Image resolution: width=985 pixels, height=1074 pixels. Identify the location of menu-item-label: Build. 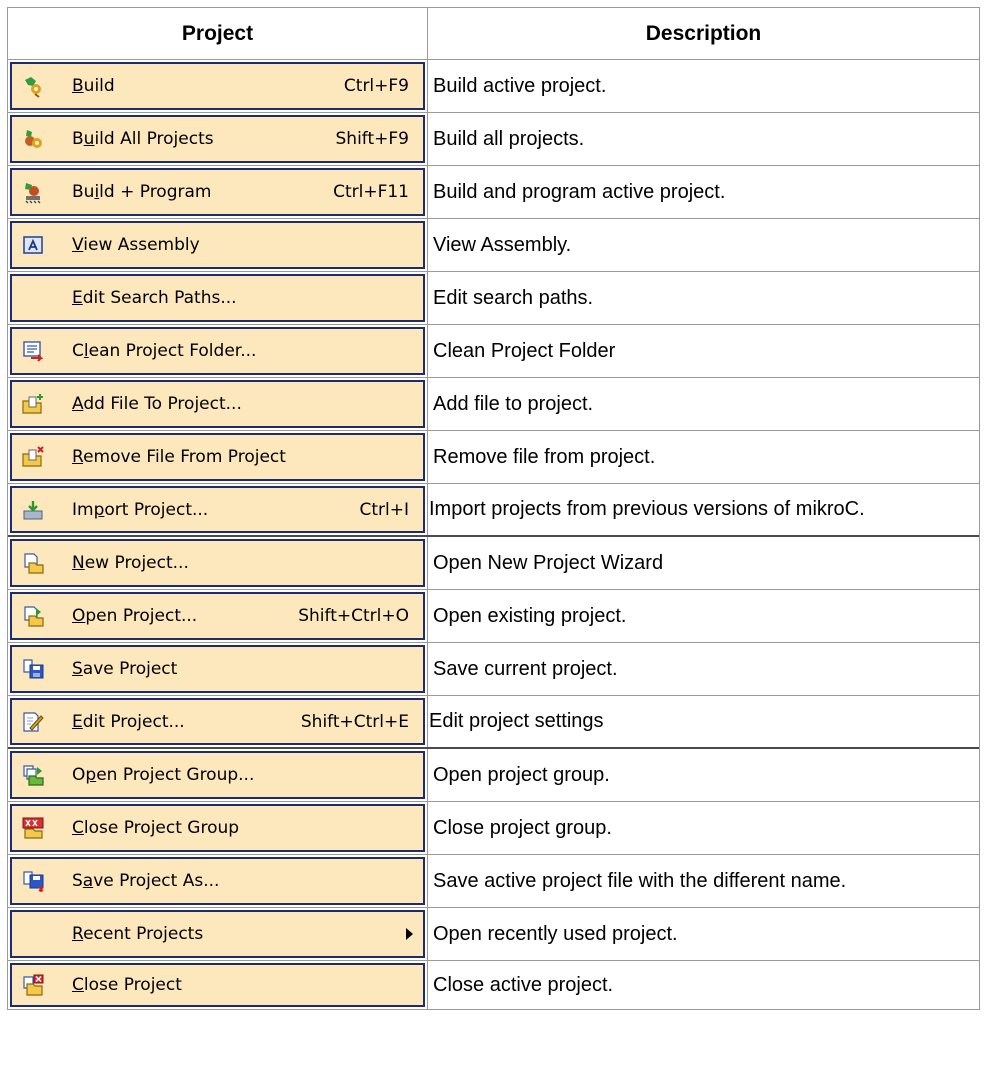
(93, 86).